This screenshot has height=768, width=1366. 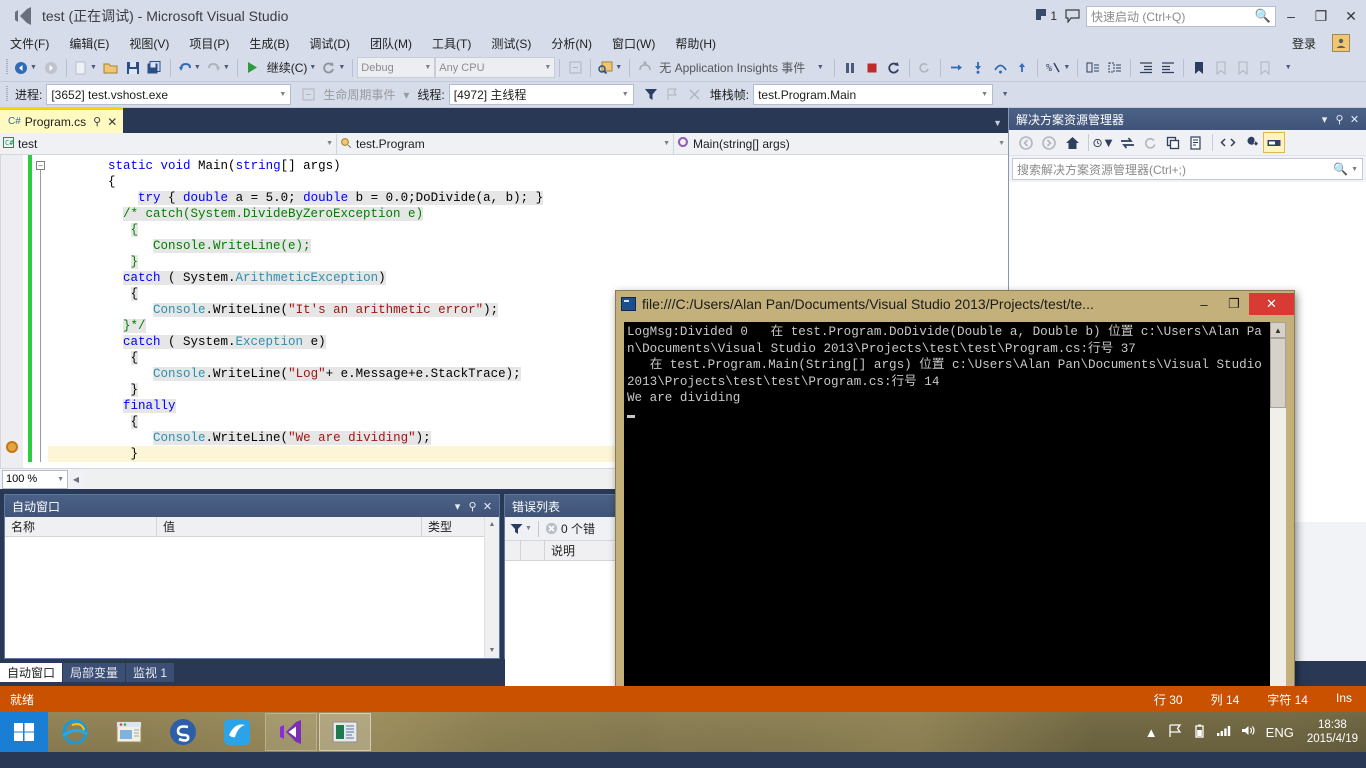 What do you see at coordinates (528, 528) in the screenshot?
I see `error-filter-dropdown-icon: ▼` at bounding box center [528, 528].